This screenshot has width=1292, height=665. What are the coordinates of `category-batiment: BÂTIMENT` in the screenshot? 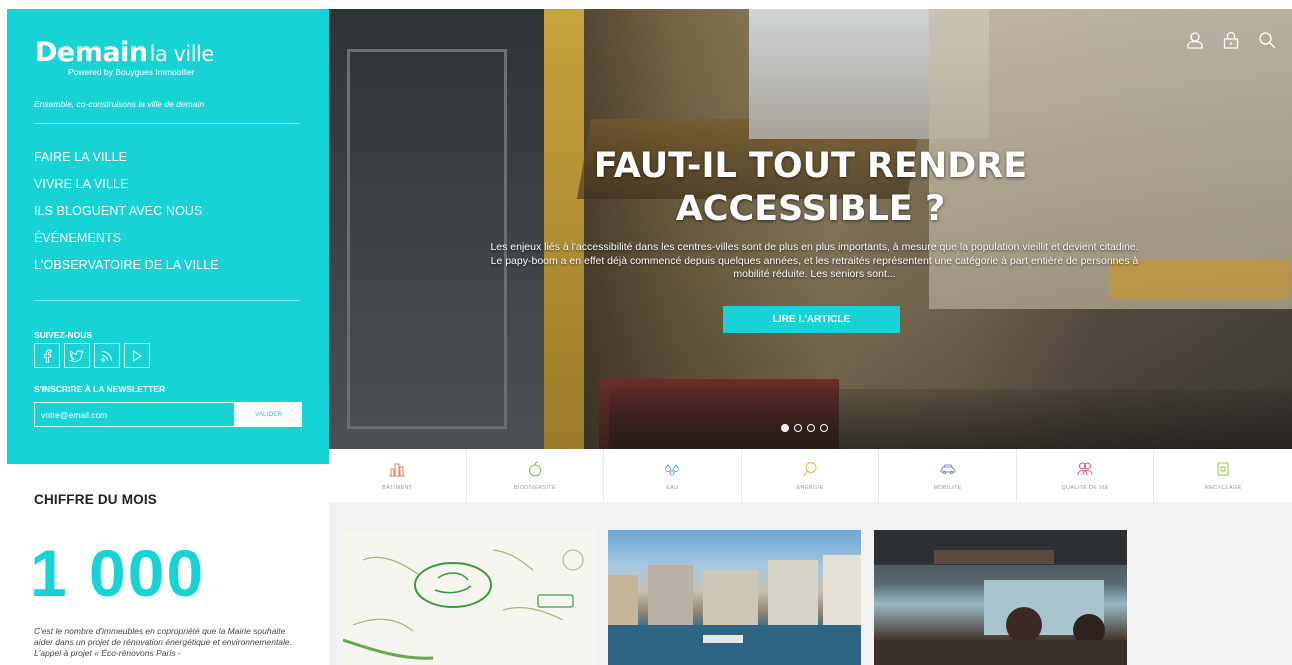 It's located at (398, 475).